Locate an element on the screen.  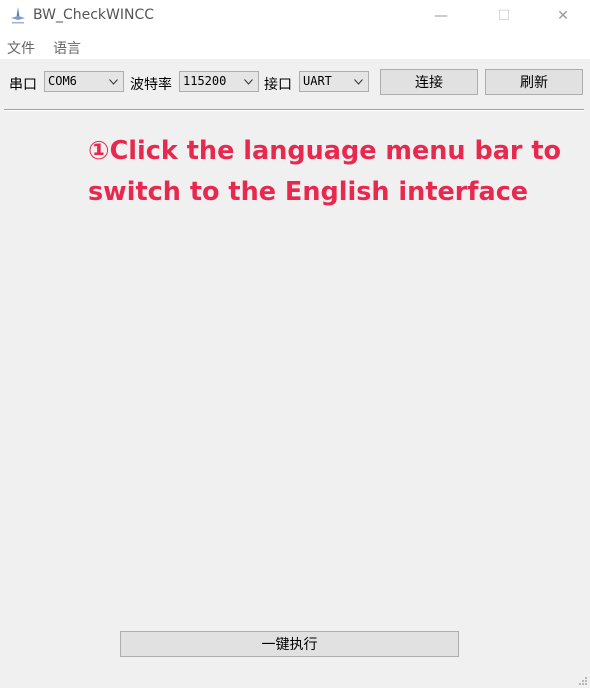
title-bar: BW_CheckWINCC — ☐ ✕ is located at coordinates (295, 16).